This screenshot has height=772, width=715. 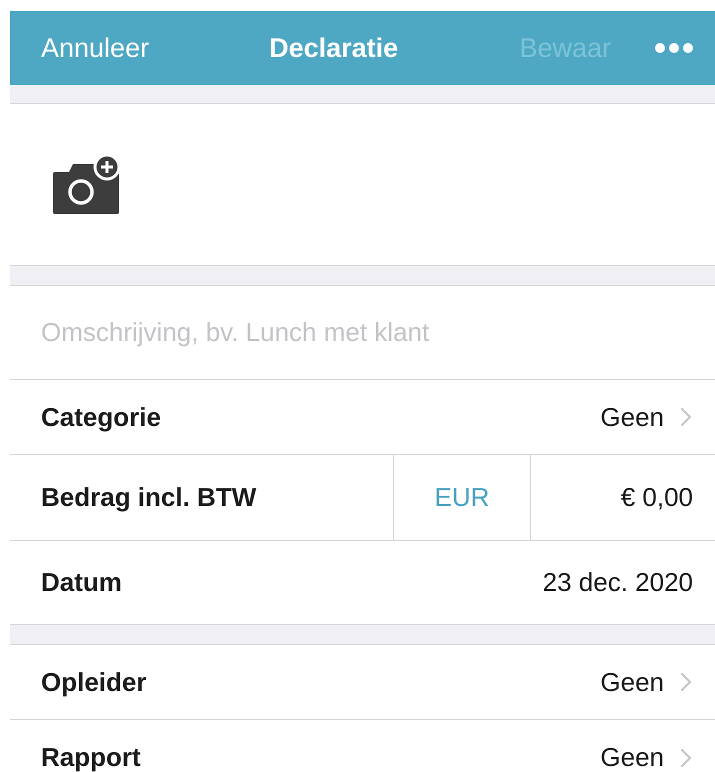 I want to click on row-label: Bedrag incl. BTW, so click(x=148, y=497).